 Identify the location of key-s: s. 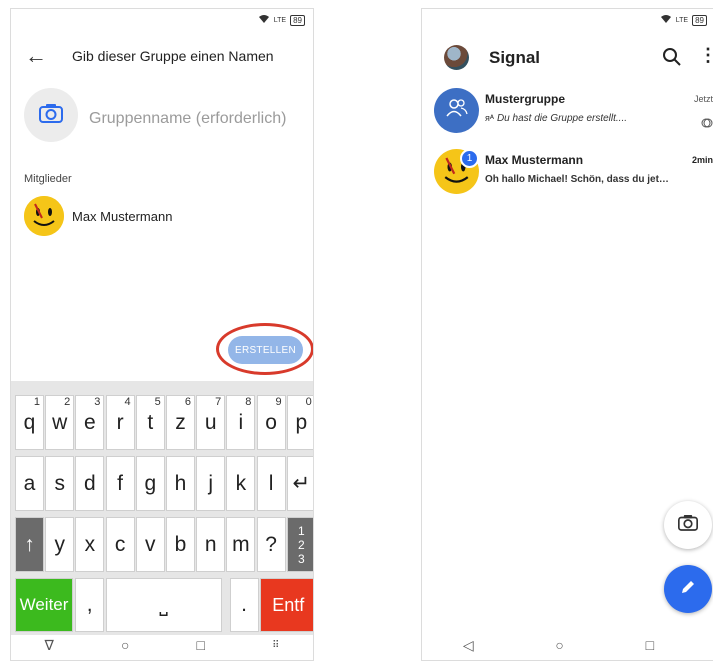
(60, 483).